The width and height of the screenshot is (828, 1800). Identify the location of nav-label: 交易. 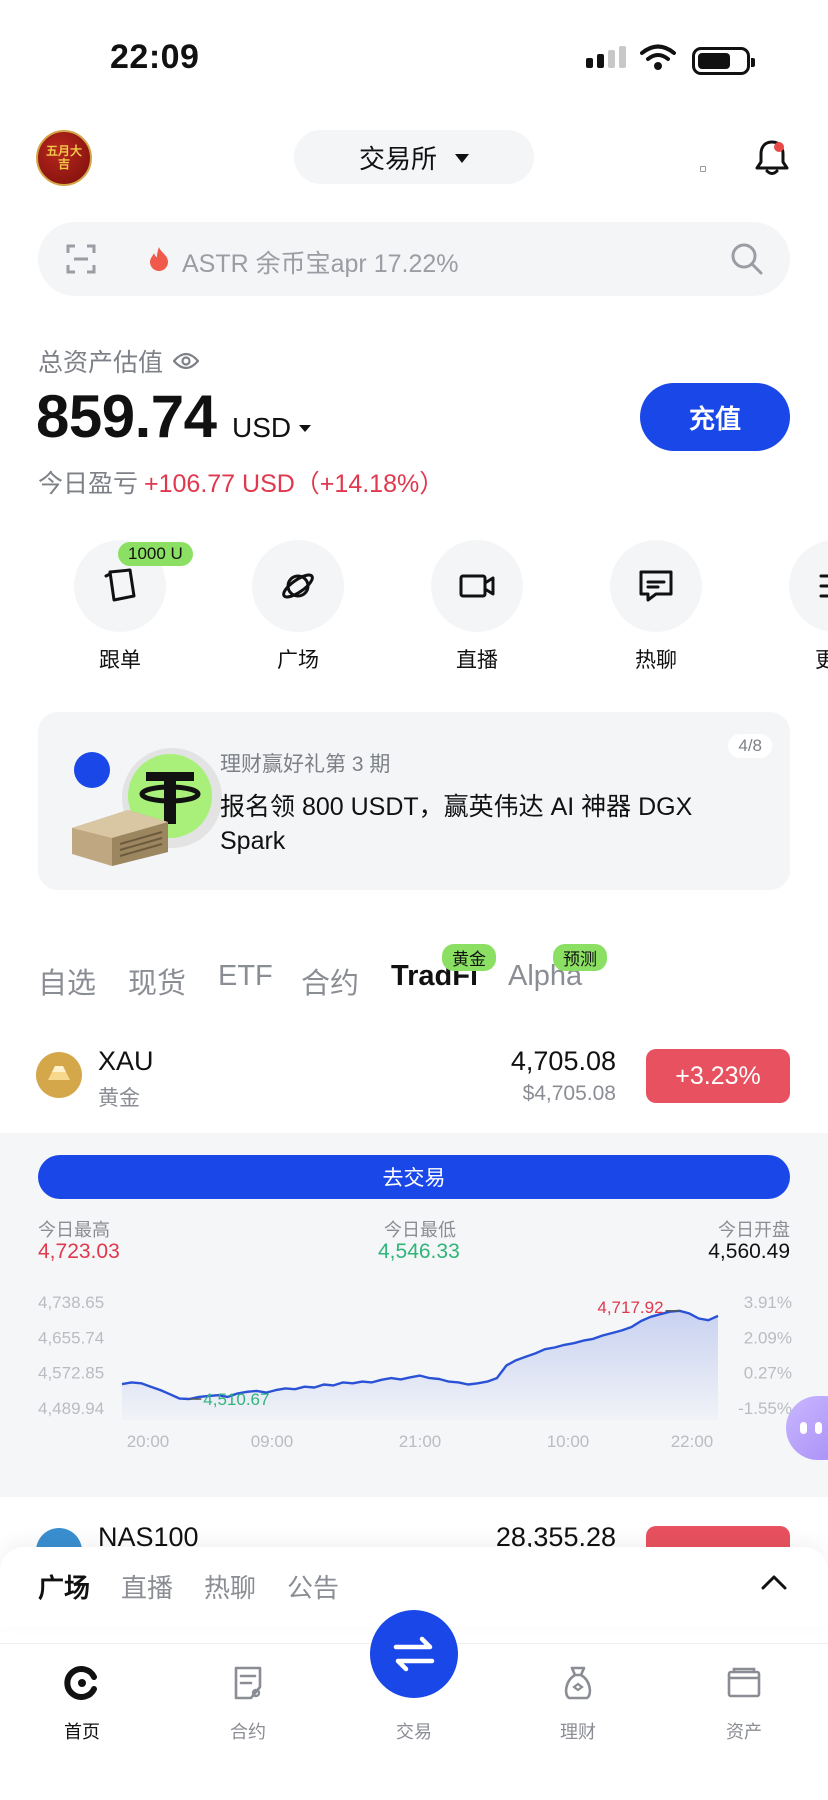
(414, 1732).